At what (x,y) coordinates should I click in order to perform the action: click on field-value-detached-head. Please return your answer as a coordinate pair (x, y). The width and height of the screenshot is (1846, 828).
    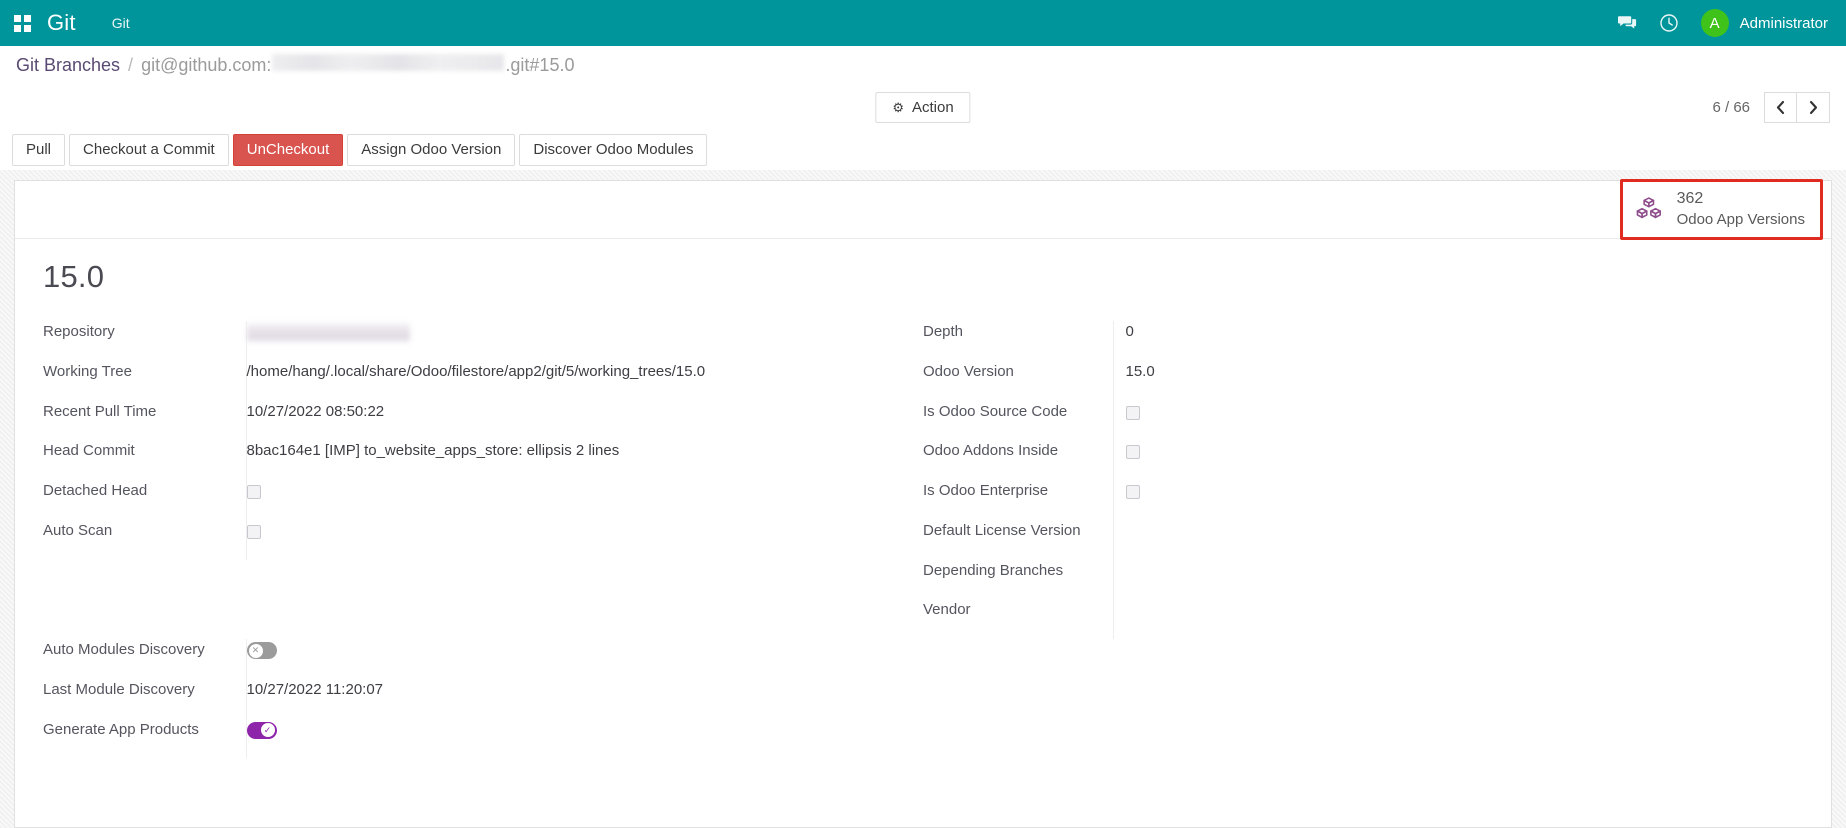
    Looking at the image, I should click on (584, 500).